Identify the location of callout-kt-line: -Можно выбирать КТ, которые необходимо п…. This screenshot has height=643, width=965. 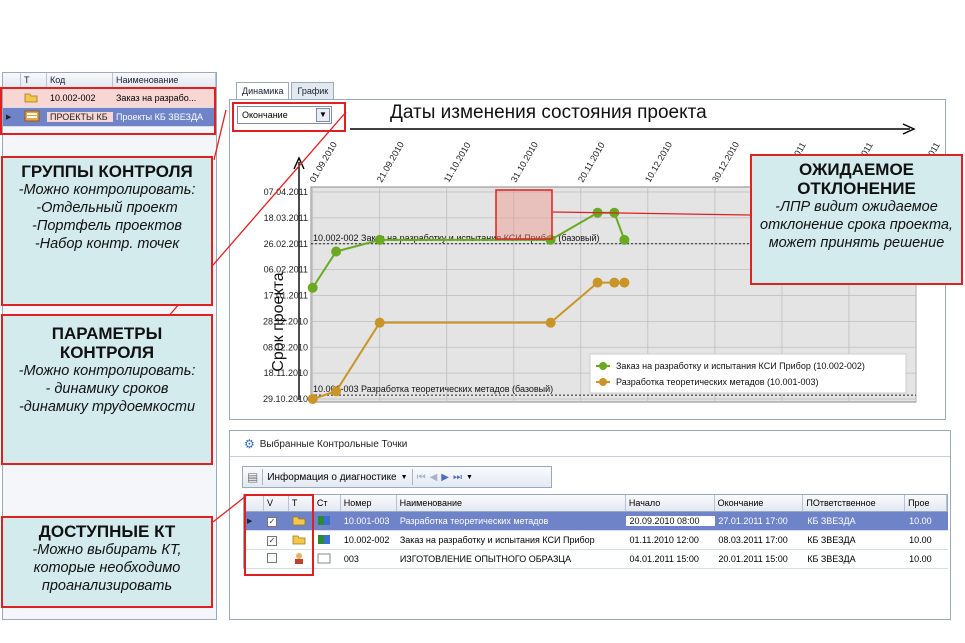
(107, 568).